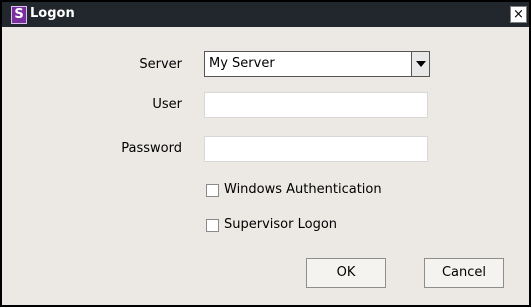 The image size is (531, 307). I want to click on close-icon: ×, so click(518, 14).